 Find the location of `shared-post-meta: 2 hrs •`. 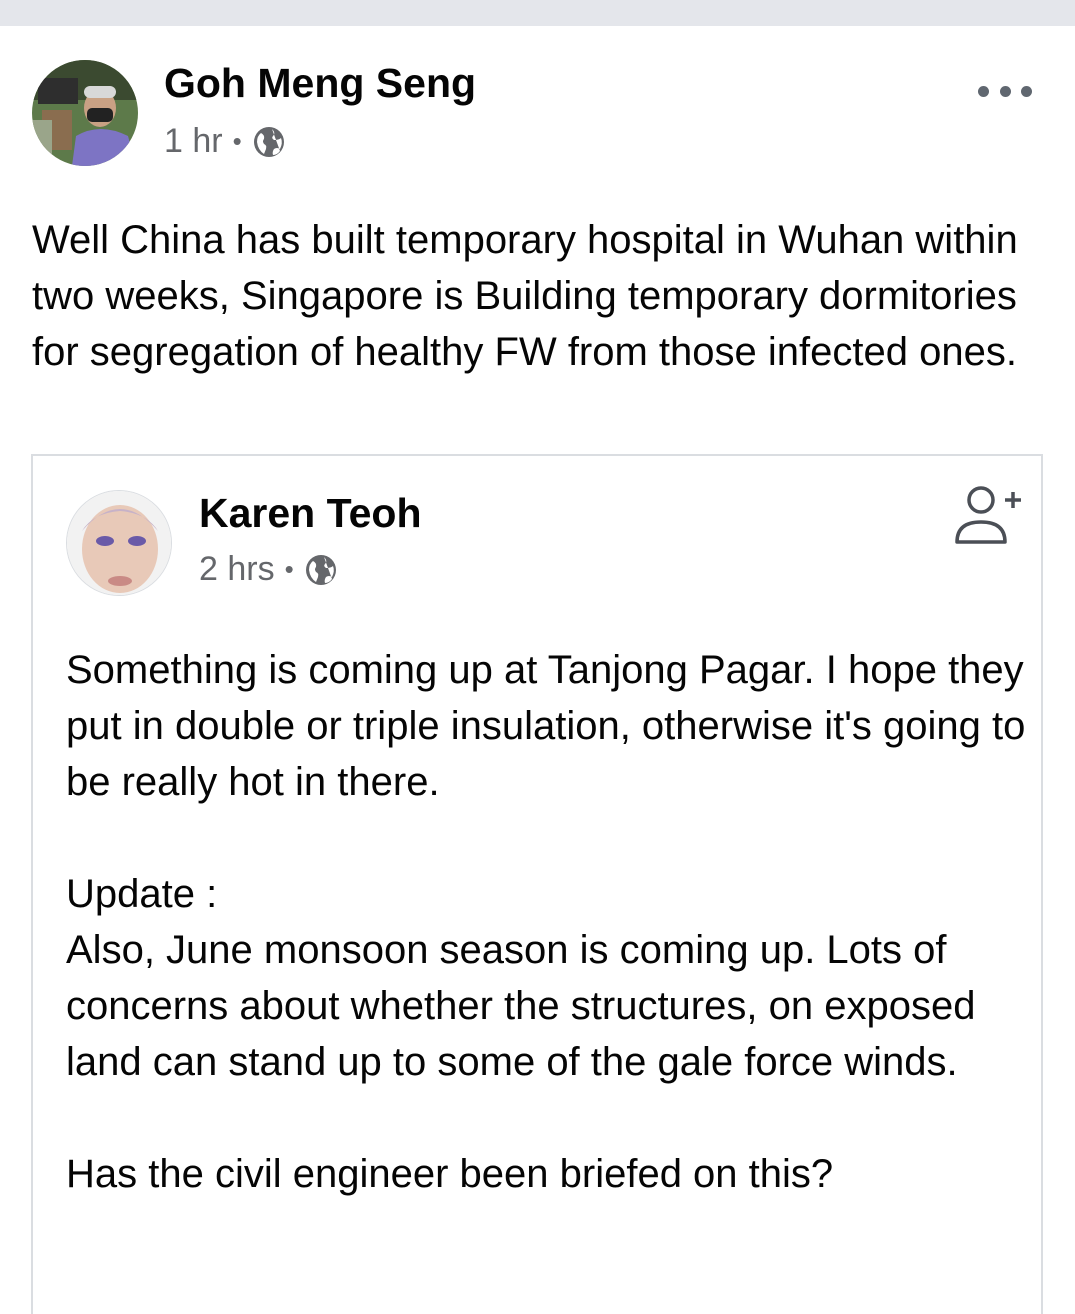

shared-post-meta: 2 hrs • is located at coordinates (268, 569).